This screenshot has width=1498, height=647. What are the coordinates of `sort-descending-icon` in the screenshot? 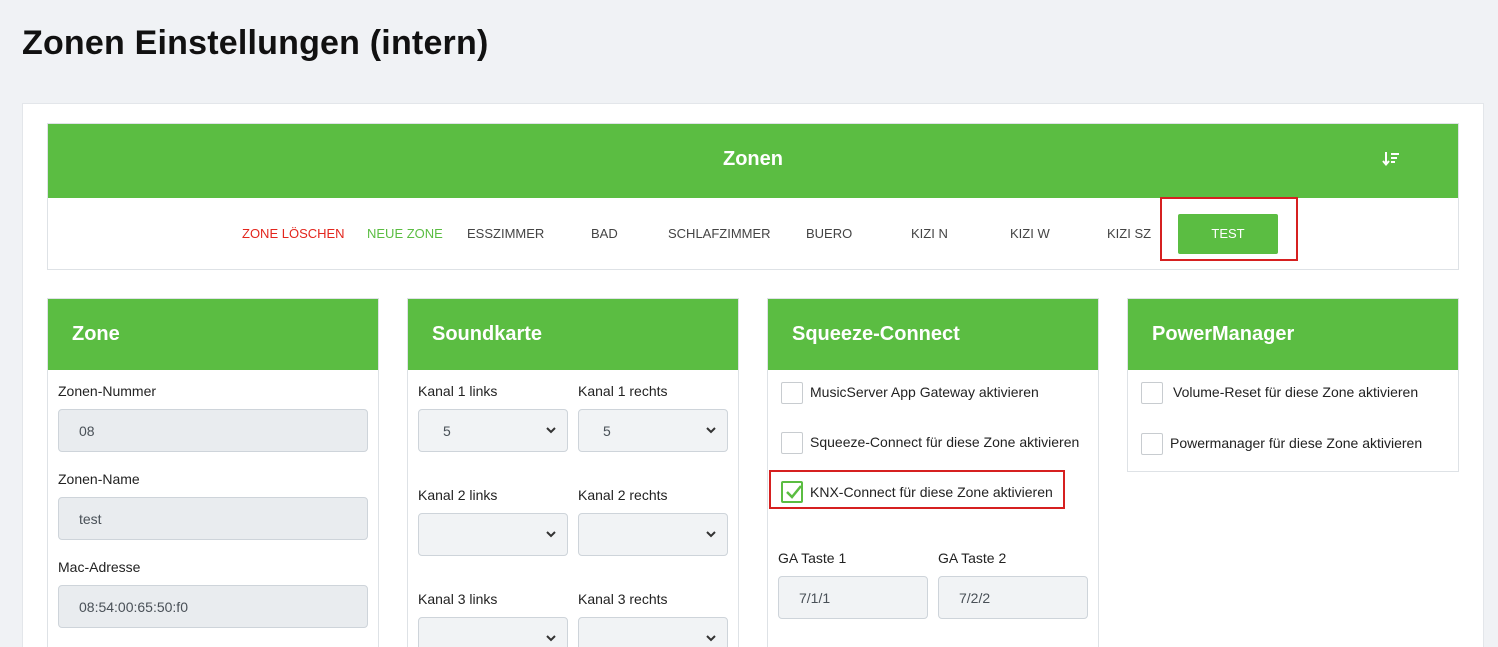 It's located at (1391, 159).